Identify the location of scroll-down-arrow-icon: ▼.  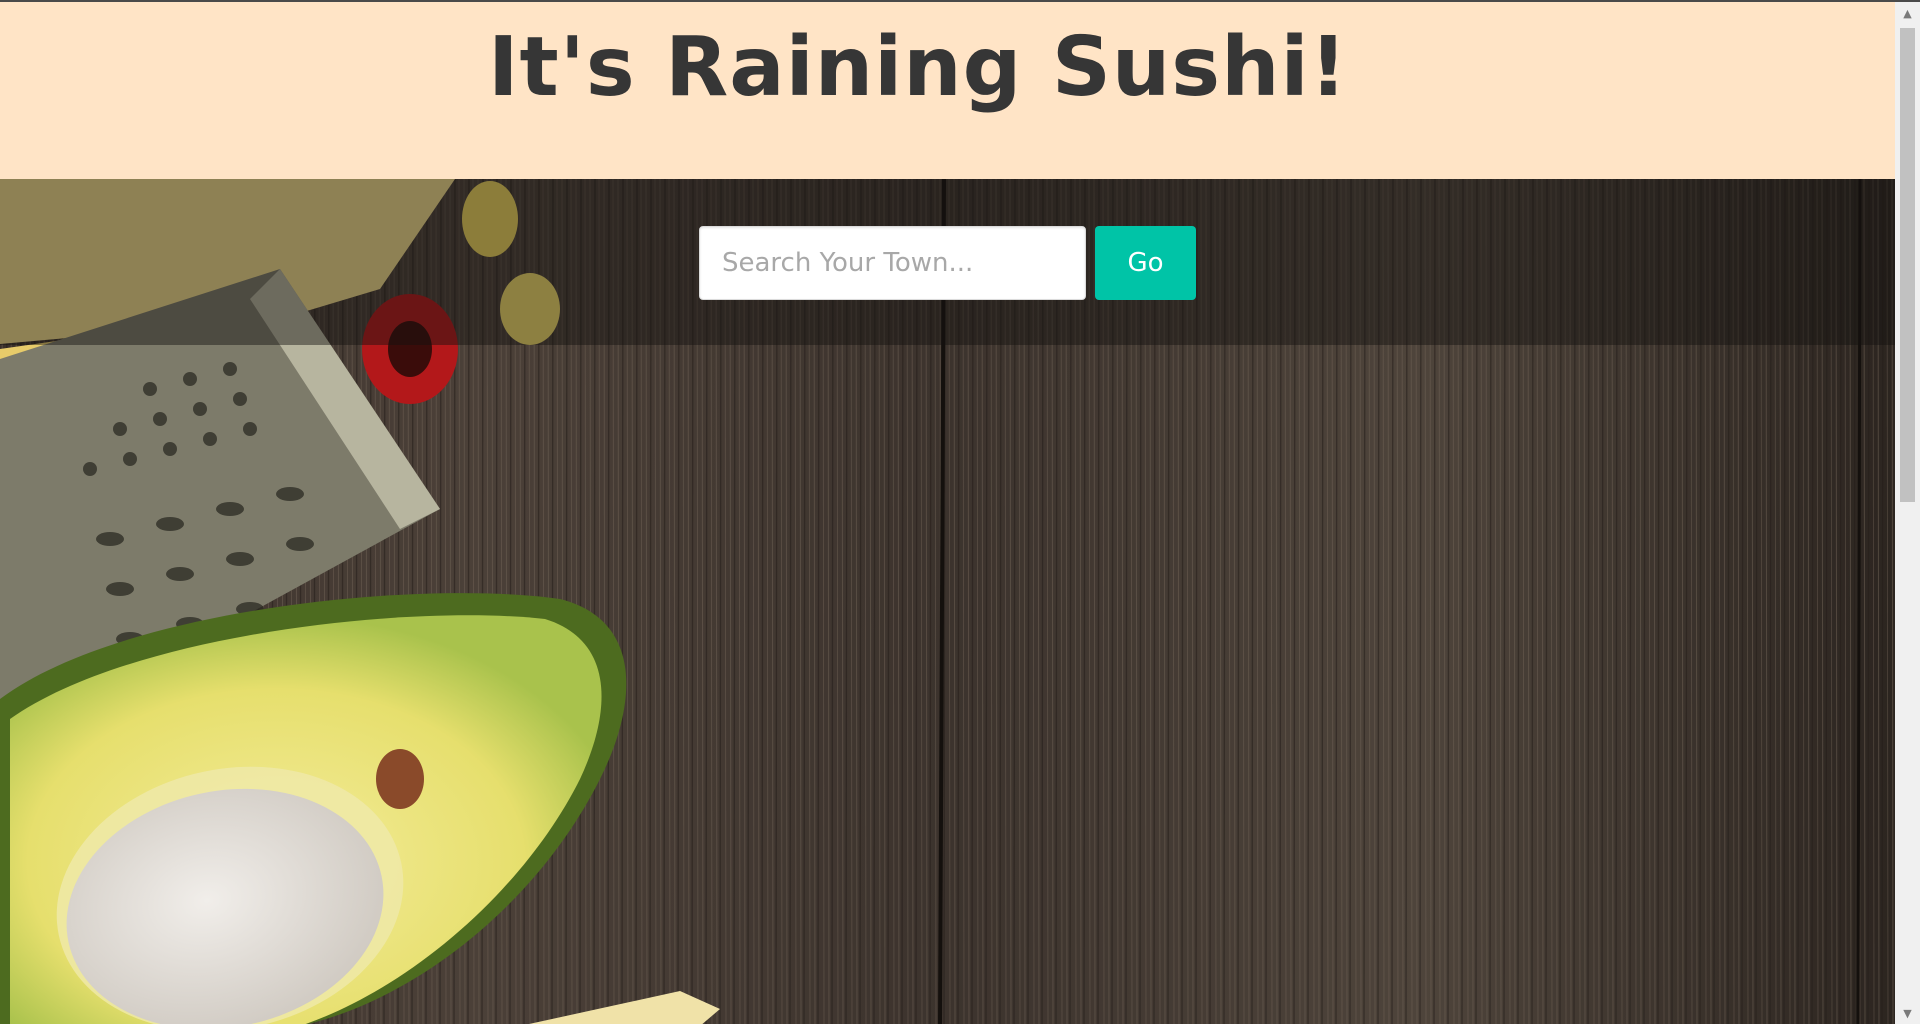
(1907, 1013).